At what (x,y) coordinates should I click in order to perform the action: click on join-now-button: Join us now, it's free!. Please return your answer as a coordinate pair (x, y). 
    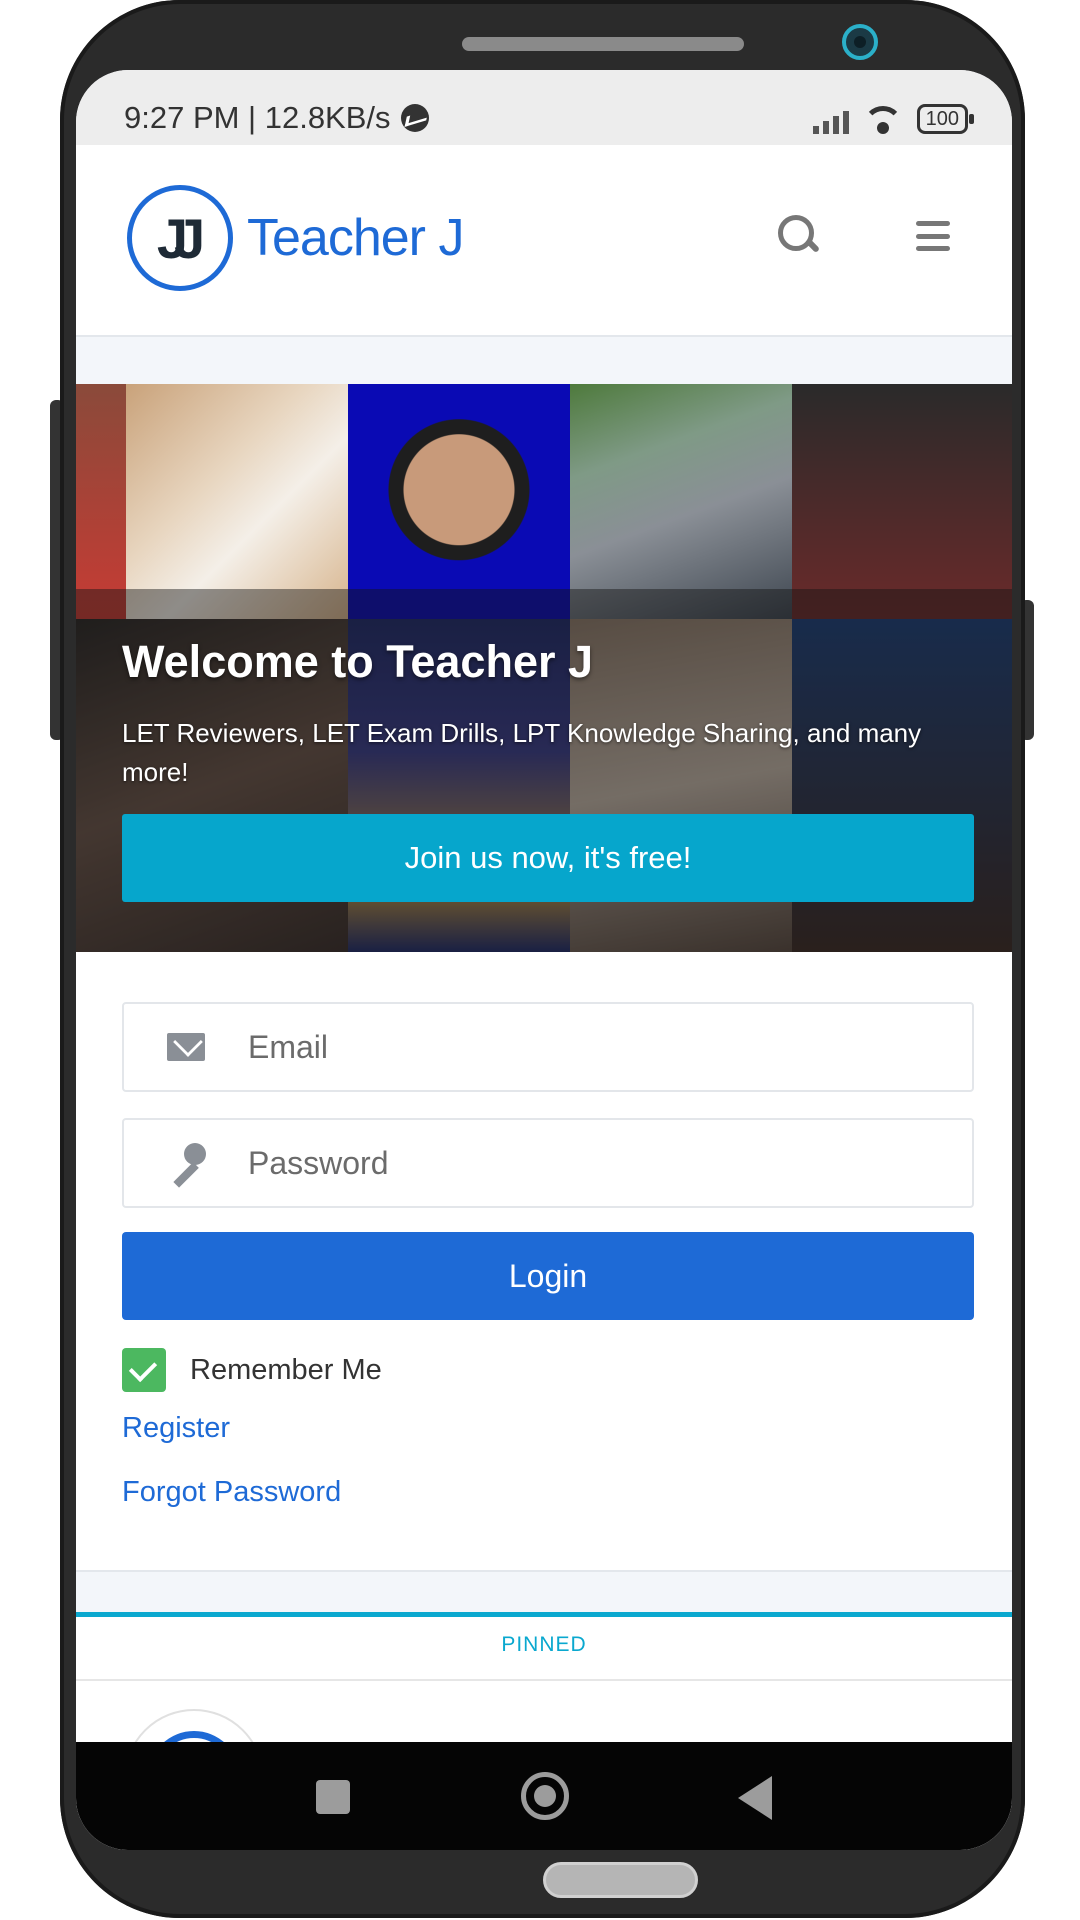
    Looking at the image, I should click on (548, 858).